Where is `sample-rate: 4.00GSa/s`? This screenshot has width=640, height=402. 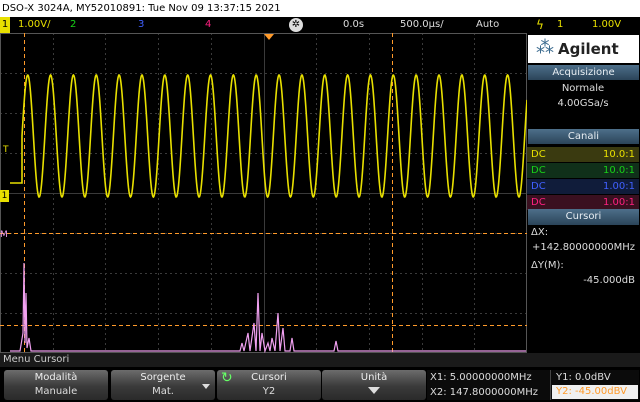
sample-rate: 4.00GSa/s is located at coordinates (583, 103).